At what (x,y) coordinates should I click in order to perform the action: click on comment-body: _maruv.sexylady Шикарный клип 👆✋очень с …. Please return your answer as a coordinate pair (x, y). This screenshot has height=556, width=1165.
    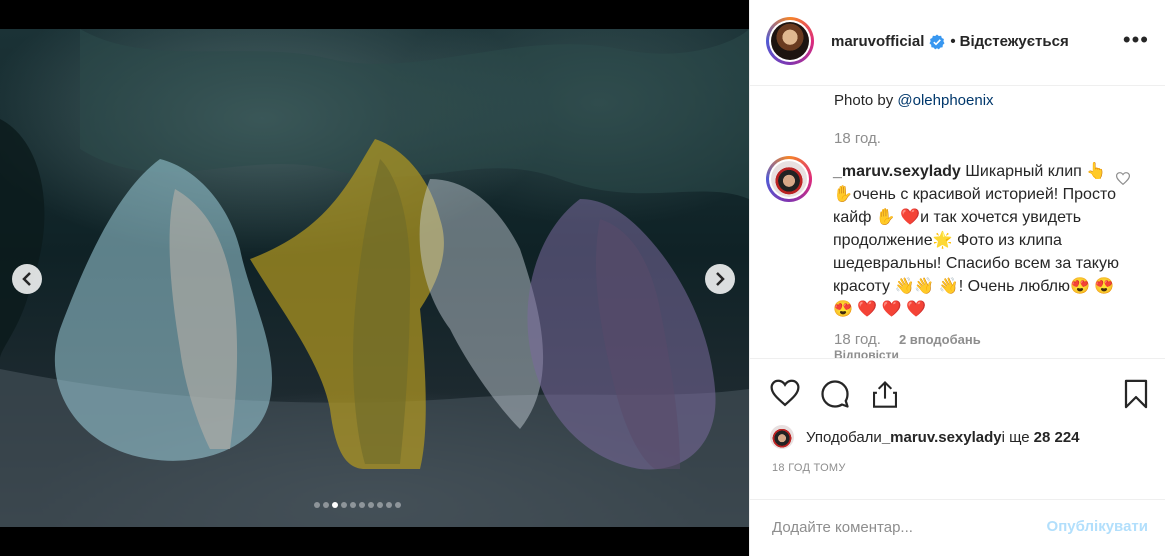
    Looking at the image, I should click on (978, 240).